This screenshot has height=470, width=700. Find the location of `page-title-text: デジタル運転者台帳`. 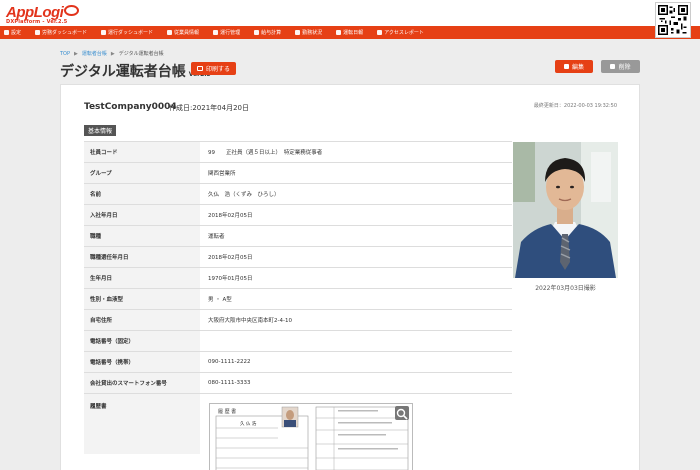

page-title-text: デジタル運転者台帳 is located at coordinates (123, 72).